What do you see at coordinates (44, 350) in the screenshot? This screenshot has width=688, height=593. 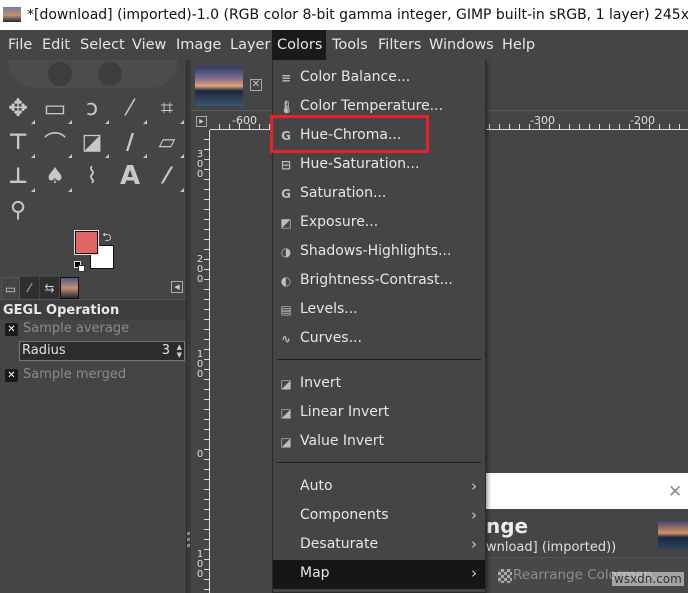 I see `radius-label: Radius` at bounding box center [44, 350].